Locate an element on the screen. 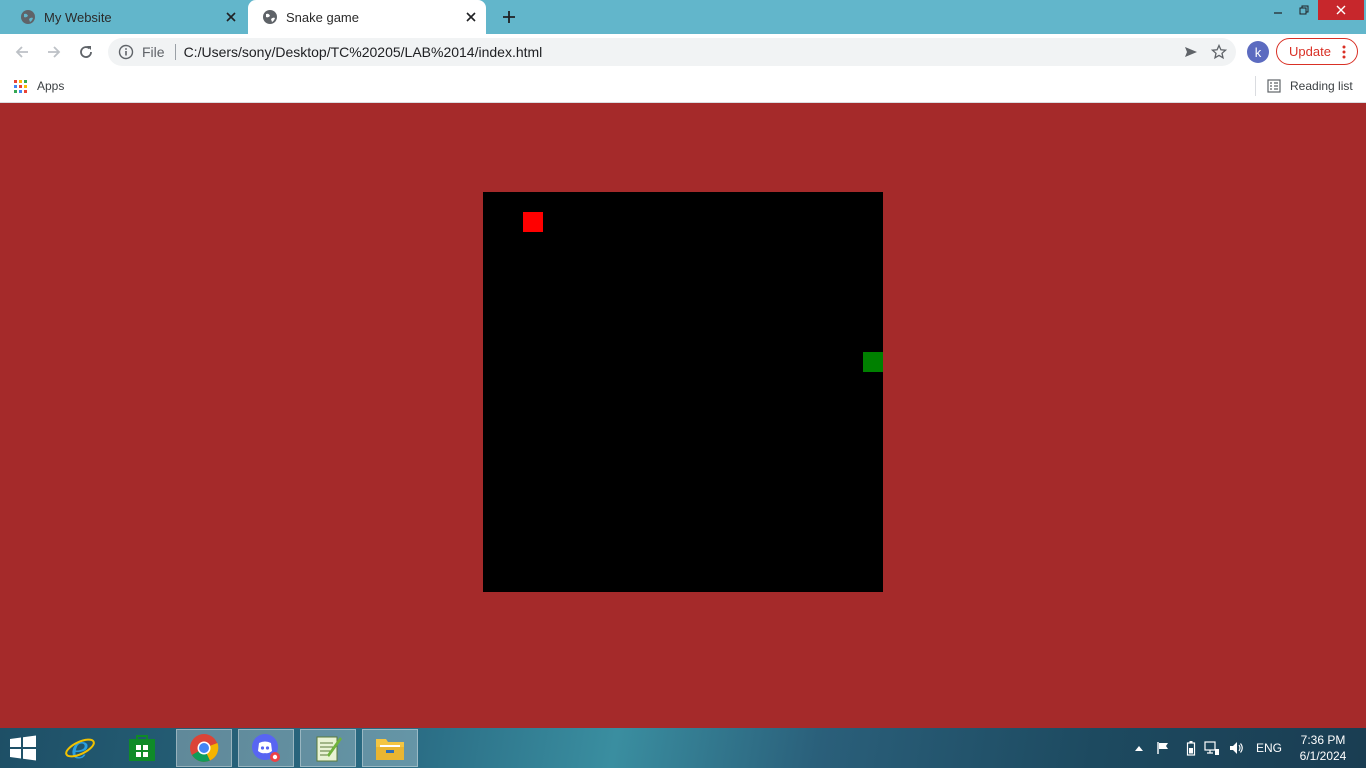 This screenshot has width=1366, height=768. internet-explorer-icon: e is located at coordinates (80, 748).